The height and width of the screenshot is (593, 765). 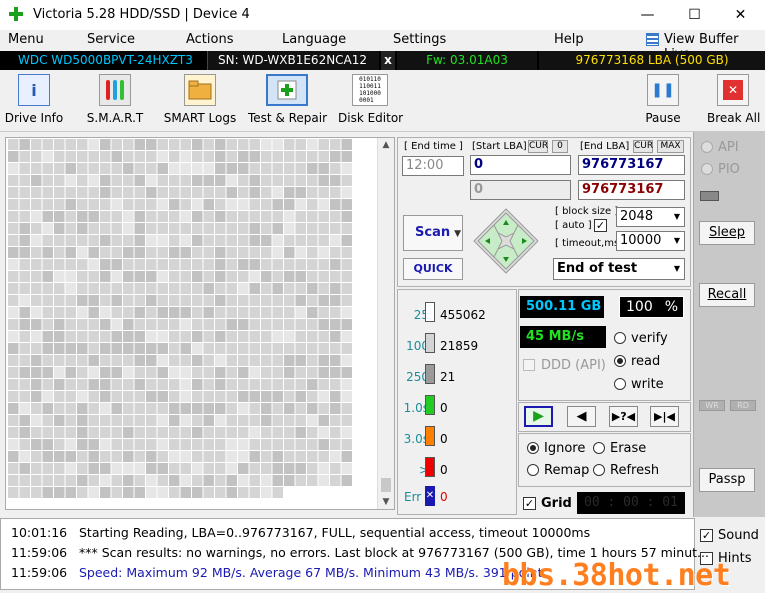 I want to click on end-action-select: End of test ▼, so click(x=619, y=269).